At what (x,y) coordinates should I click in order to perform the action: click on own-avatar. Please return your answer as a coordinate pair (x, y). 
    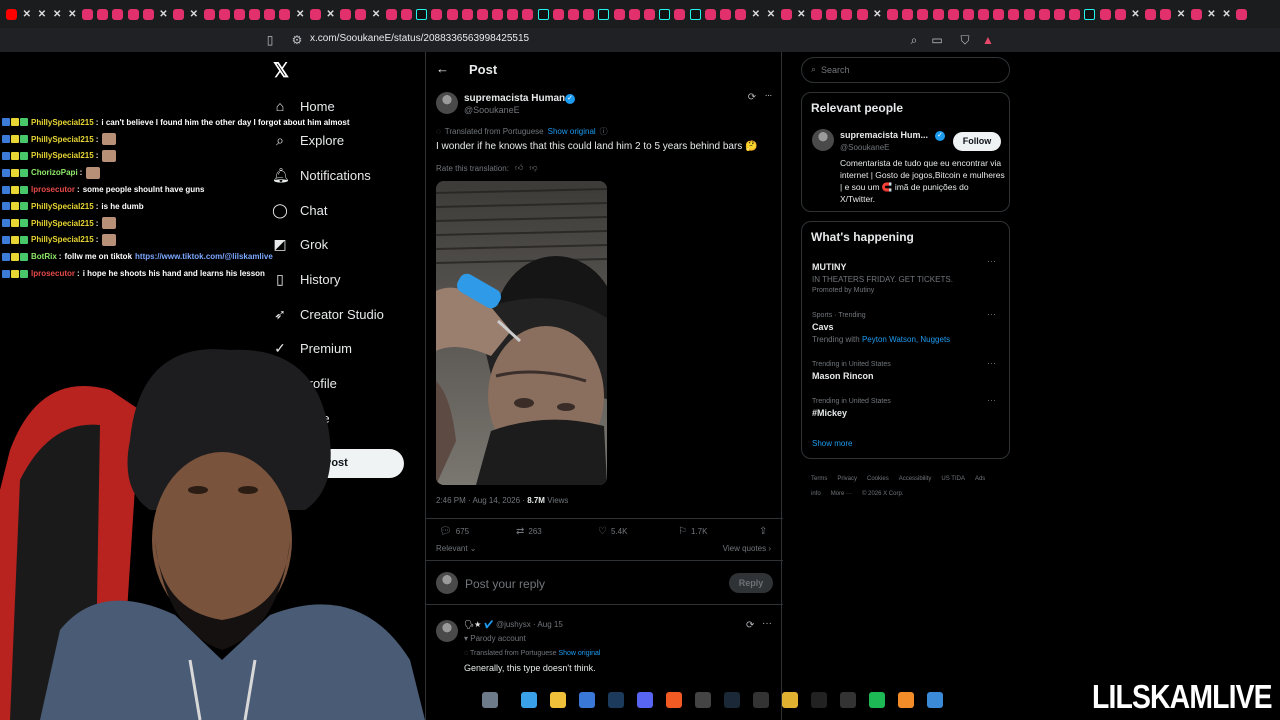
    Looking at the image, I should click on (447, 583).